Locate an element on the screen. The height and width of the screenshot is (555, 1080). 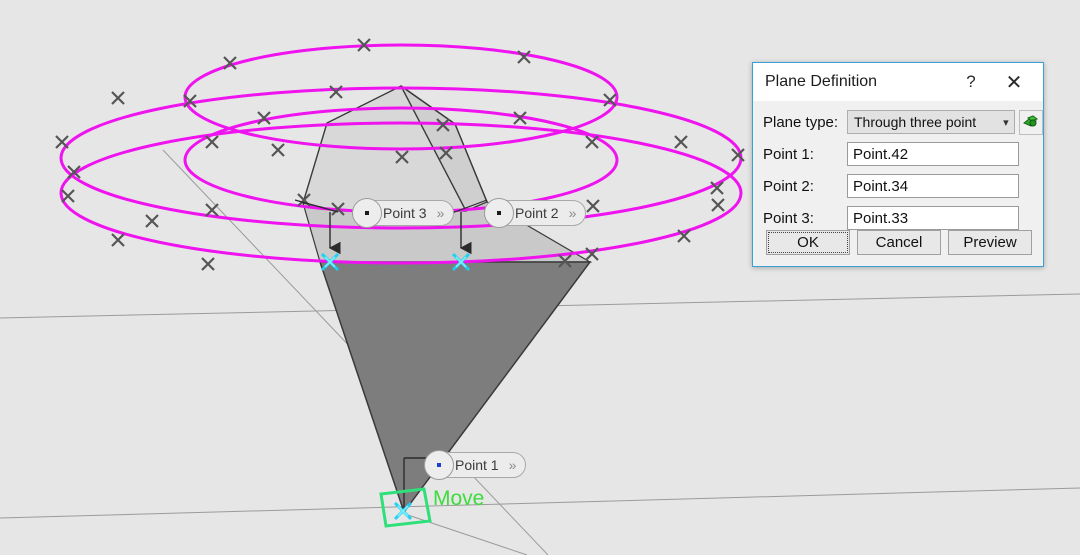
plane-picker-button is located at coordinates (1030, 122).